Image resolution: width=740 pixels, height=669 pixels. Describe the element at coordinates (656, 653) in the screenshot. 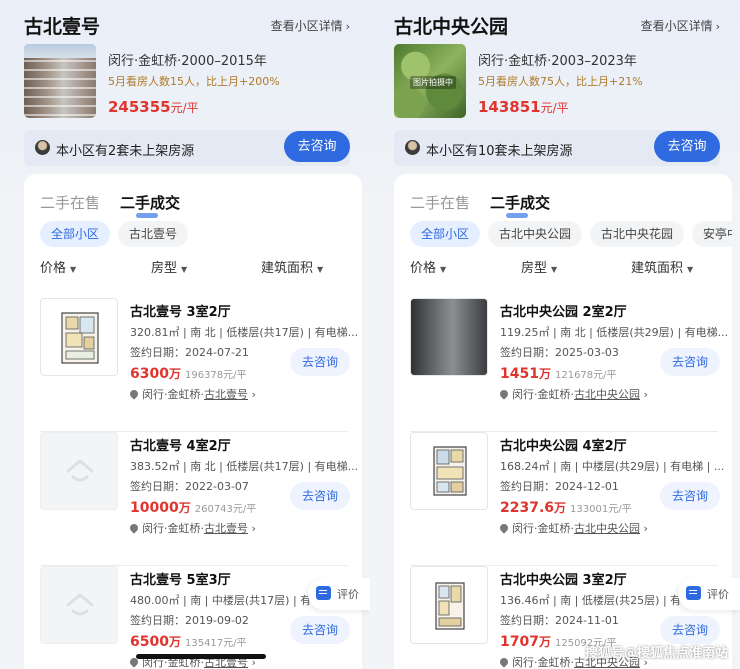

I see `watermark: 搜狐号@搜狐焦点淮南站` at that location.